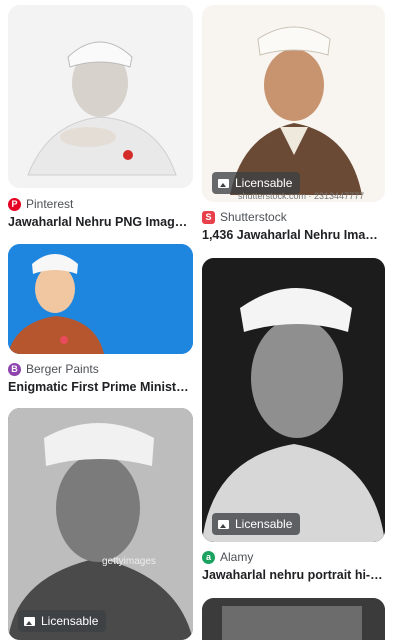  Describe the element at coordinates (208, 217) in the screenshot. I see `shutterstock-icon: S` at that location.